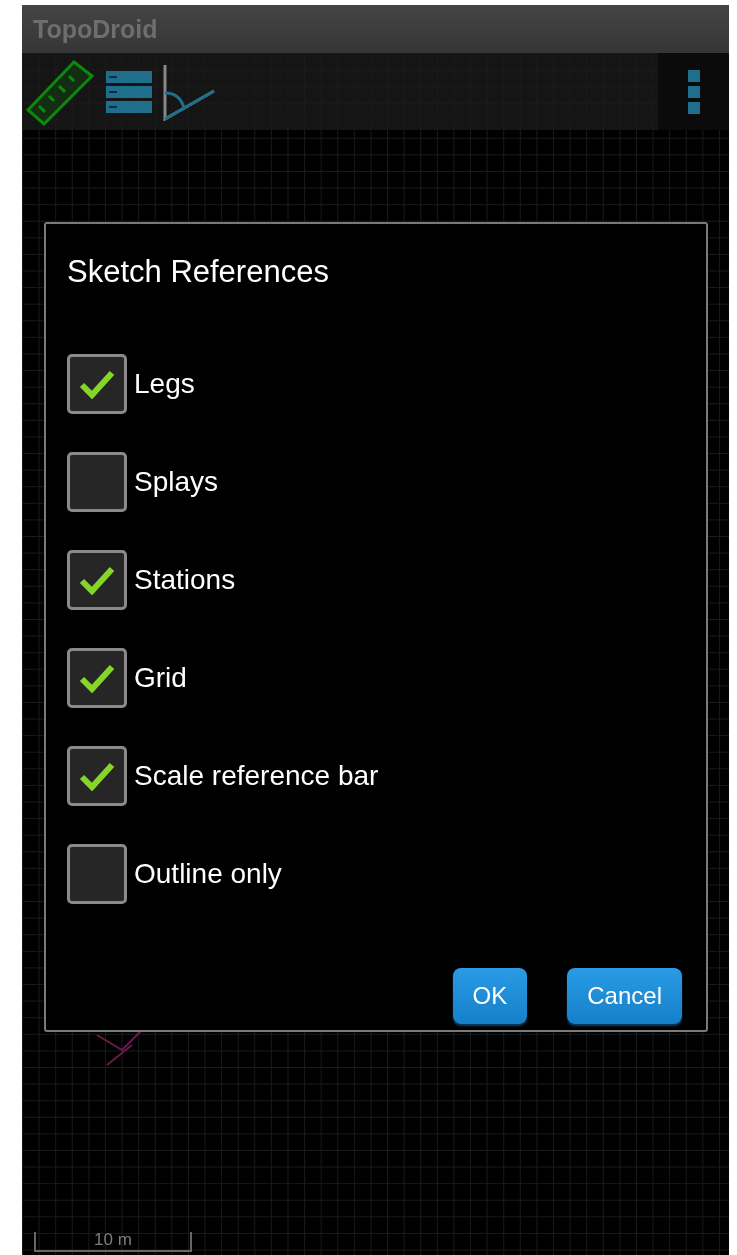  I want to click on angle-icon, so click(189, 91).